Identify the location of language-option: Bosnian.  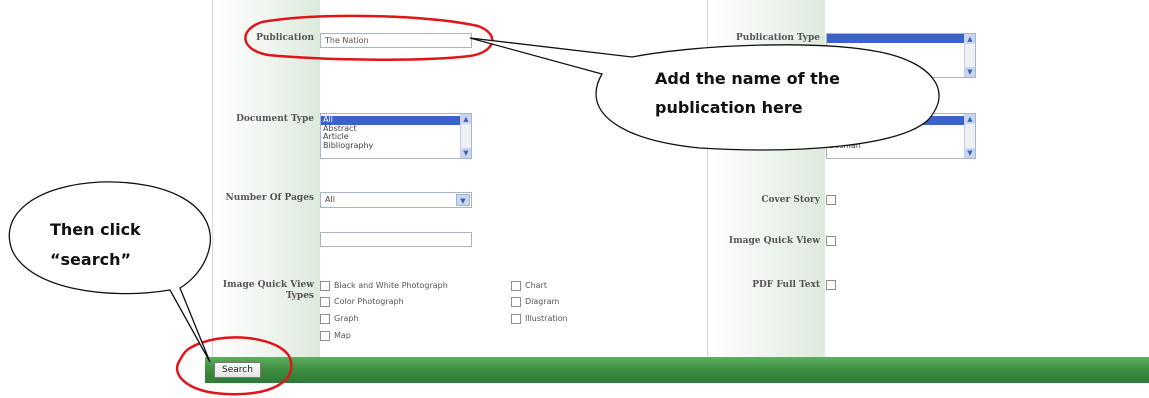
(901, 146).